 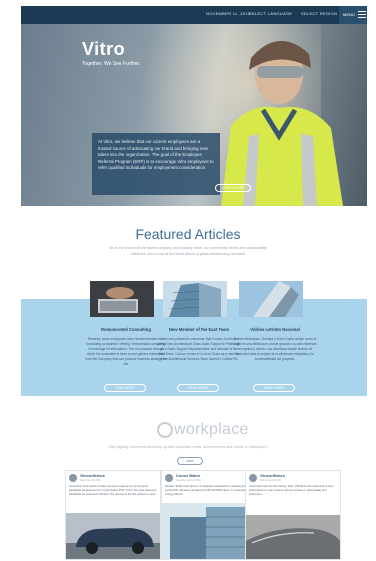 I want to click on workplace-logo: workplace, so click(x=203, y=430).